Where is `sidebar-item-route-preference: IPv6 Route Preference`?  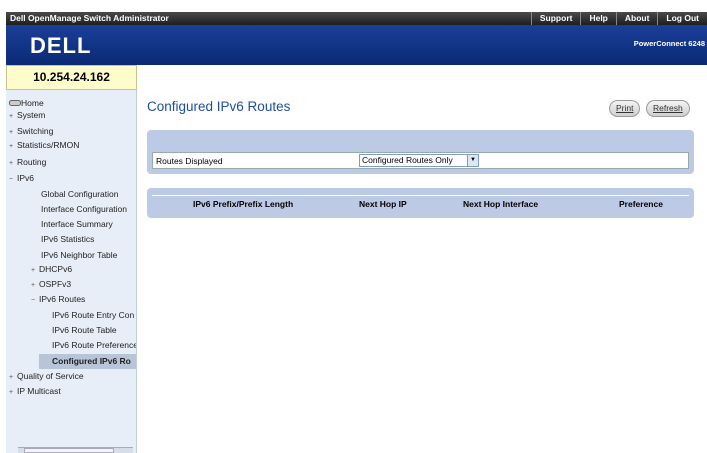
sidebar-item-route-preference: IPv6 Route Preference is located at coordinates (94, 345).